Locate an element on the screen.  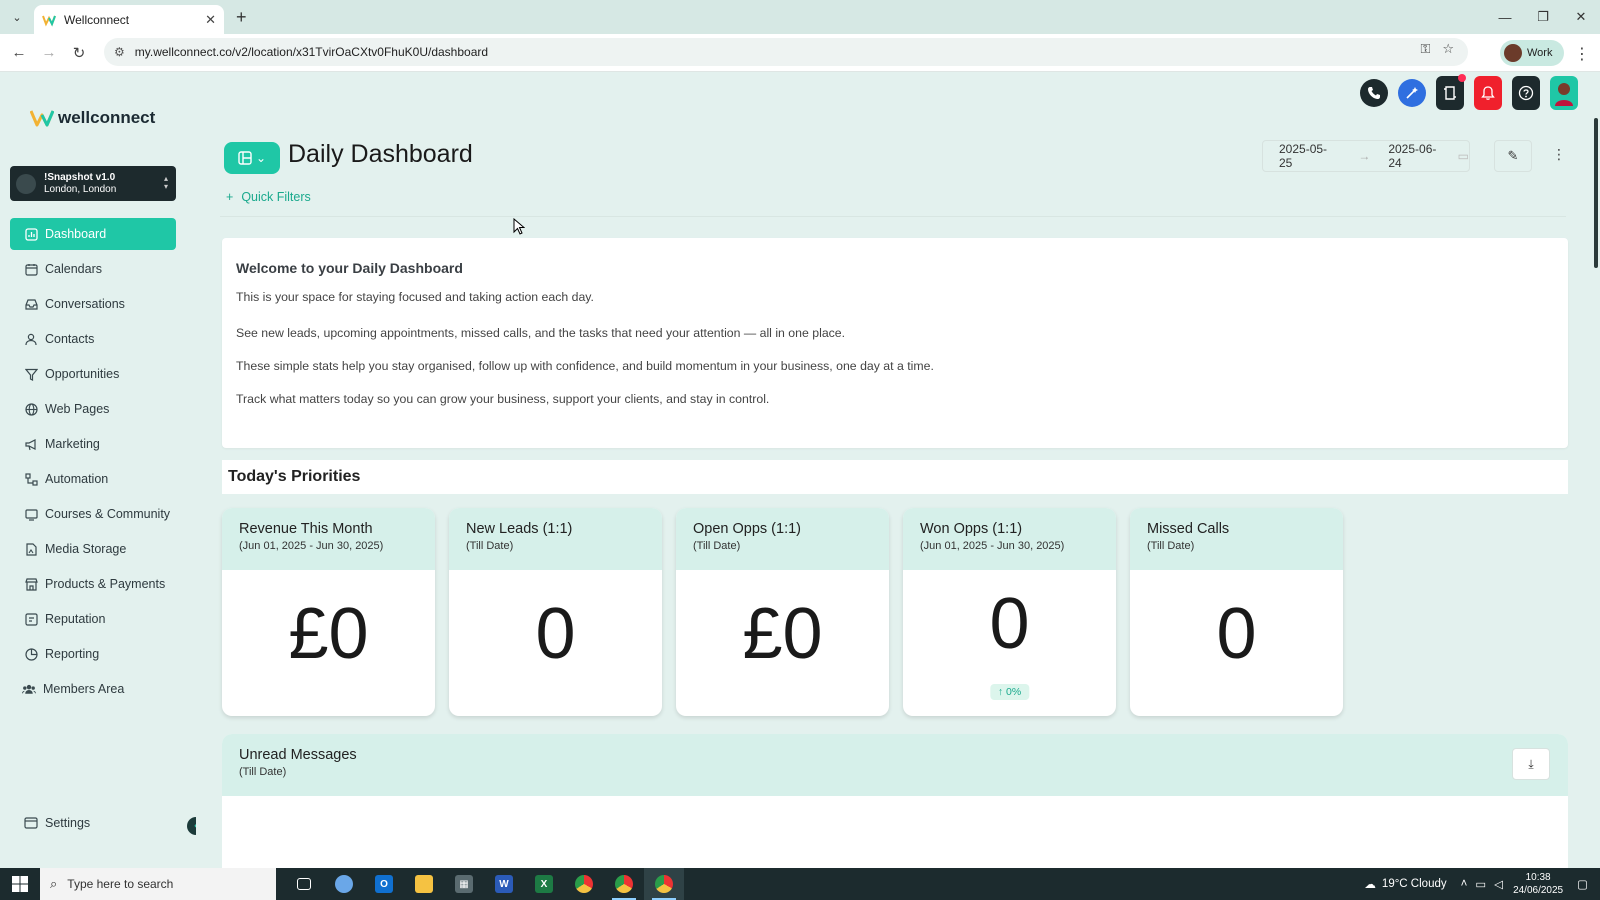
date-start: 2025-05-25 is located at coordinates (1309, 156).